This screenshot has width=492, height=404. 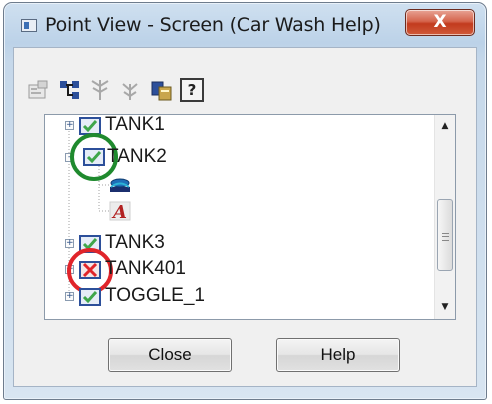 I want to click on tree-node-toggle-1: TOGGLE_1, so click(x=155, y=296).